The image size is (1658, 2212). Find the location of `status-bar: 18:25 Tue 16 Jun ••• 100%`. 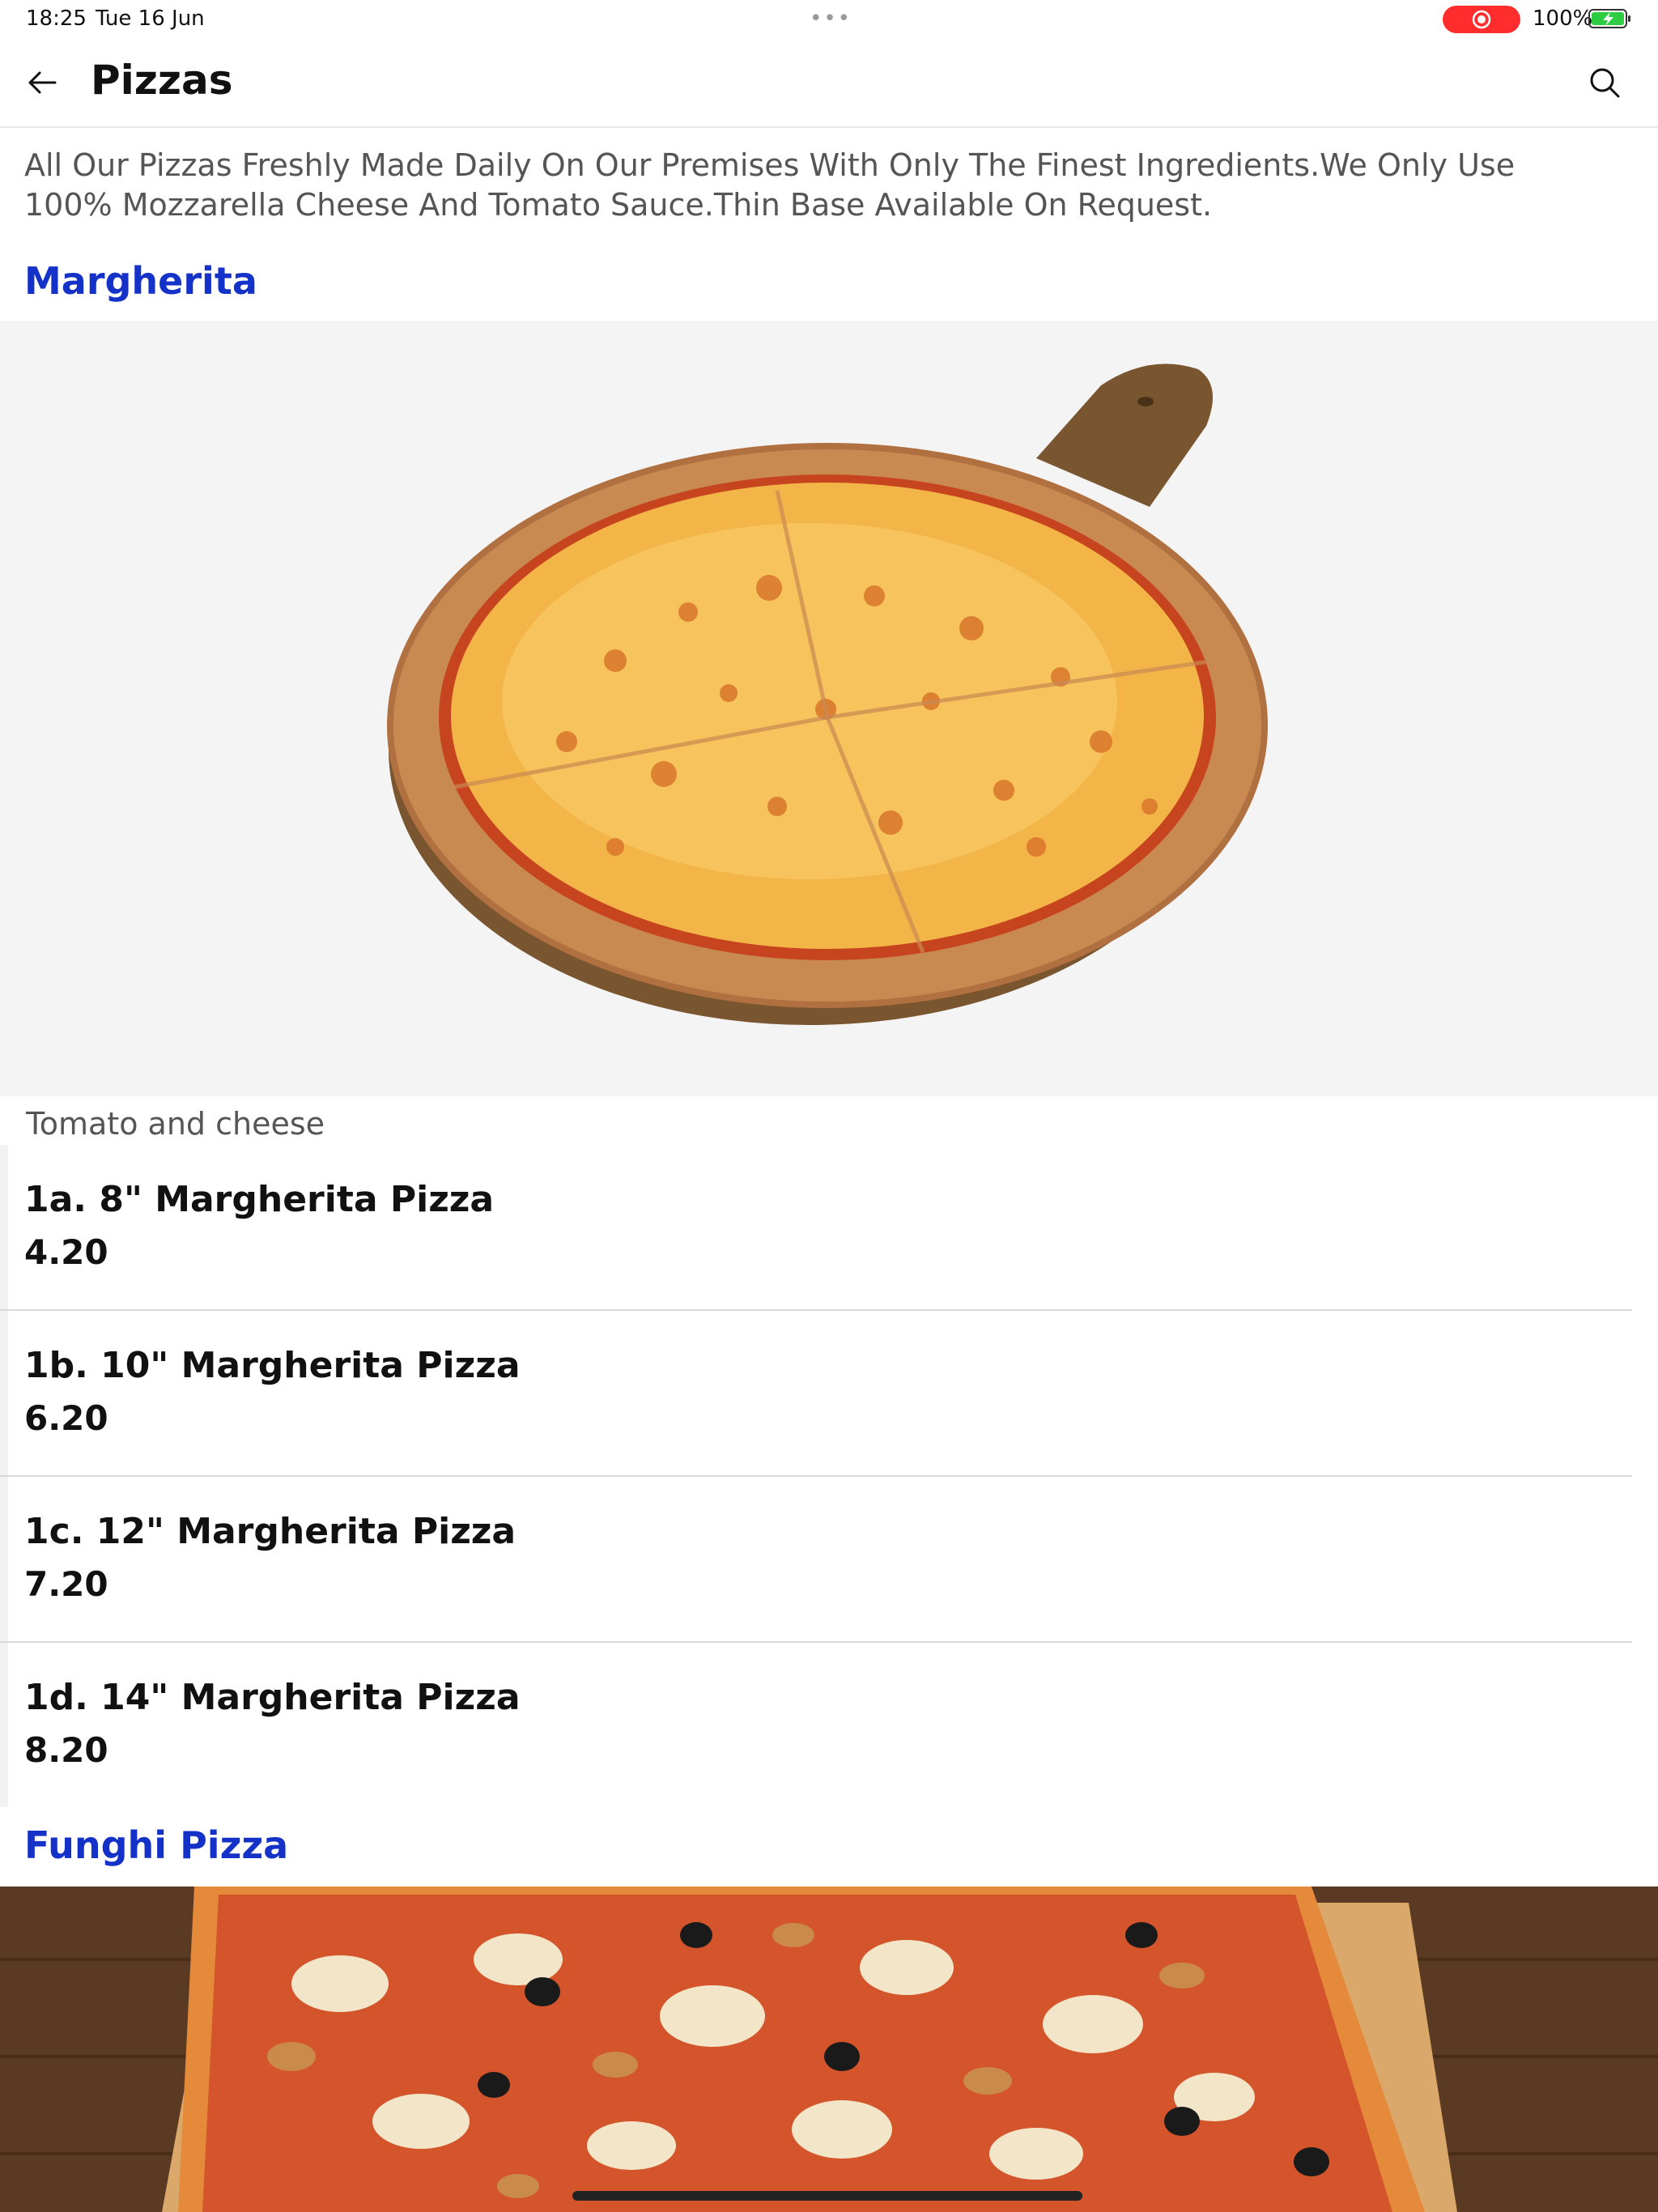

status-bar: 18:25 Tue 16 Jun ••• 100% is located at coordinates (829, 19).